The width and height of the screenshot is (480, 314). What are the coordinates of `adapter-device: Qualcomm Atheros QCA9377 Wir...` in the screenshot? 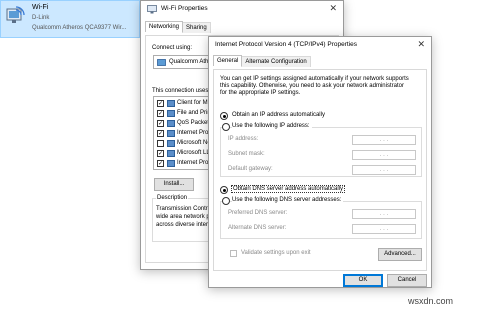 It's located at (79, 28).